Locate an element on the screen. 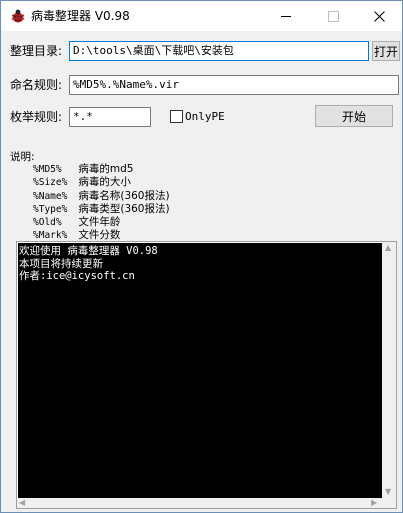 This screenshot has height=513, width=403. help-row: %Type% 病毒类型(360报法) is located at coordinates (101, 208).